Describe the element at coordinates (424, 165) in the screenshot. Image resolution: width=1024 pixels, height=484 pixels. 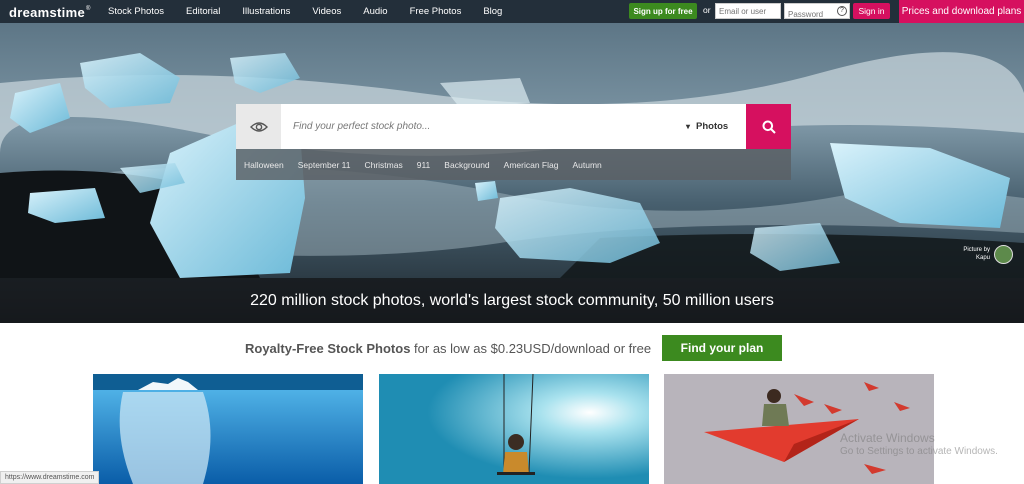
I see `suggestion-911: 911` at that location.